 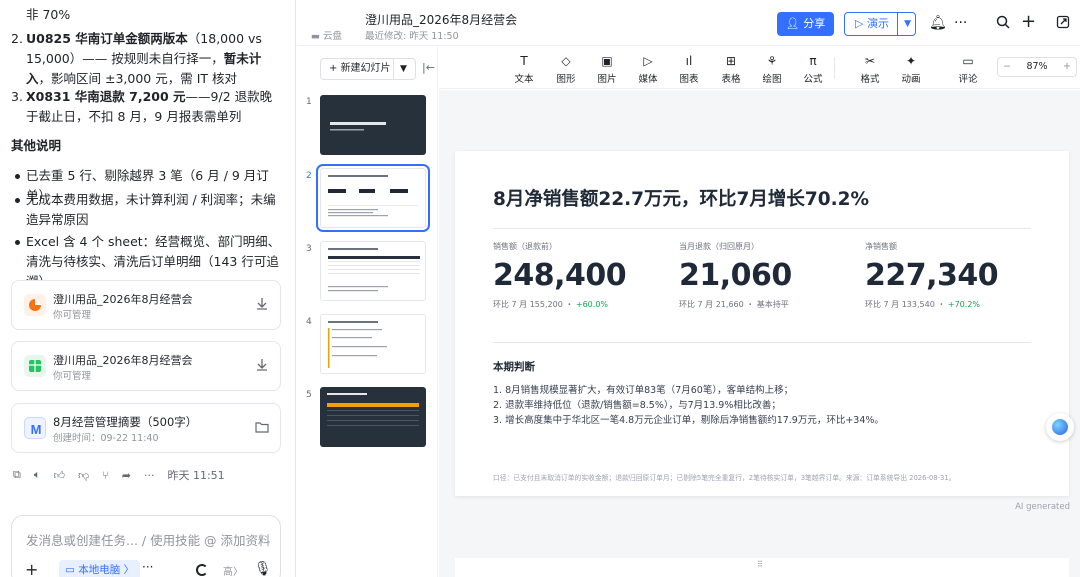 I want to click on editor-toolbar: T 文本 ◇ 图形 ▣ 图片 ▷ 媒体 ıl 图表 ⊞ 表格 ⚘ 绘图 π 公式 ✂ 格式 ✦ 动画 ▭ 评论 − 87% +, so click(x=759, y=68).